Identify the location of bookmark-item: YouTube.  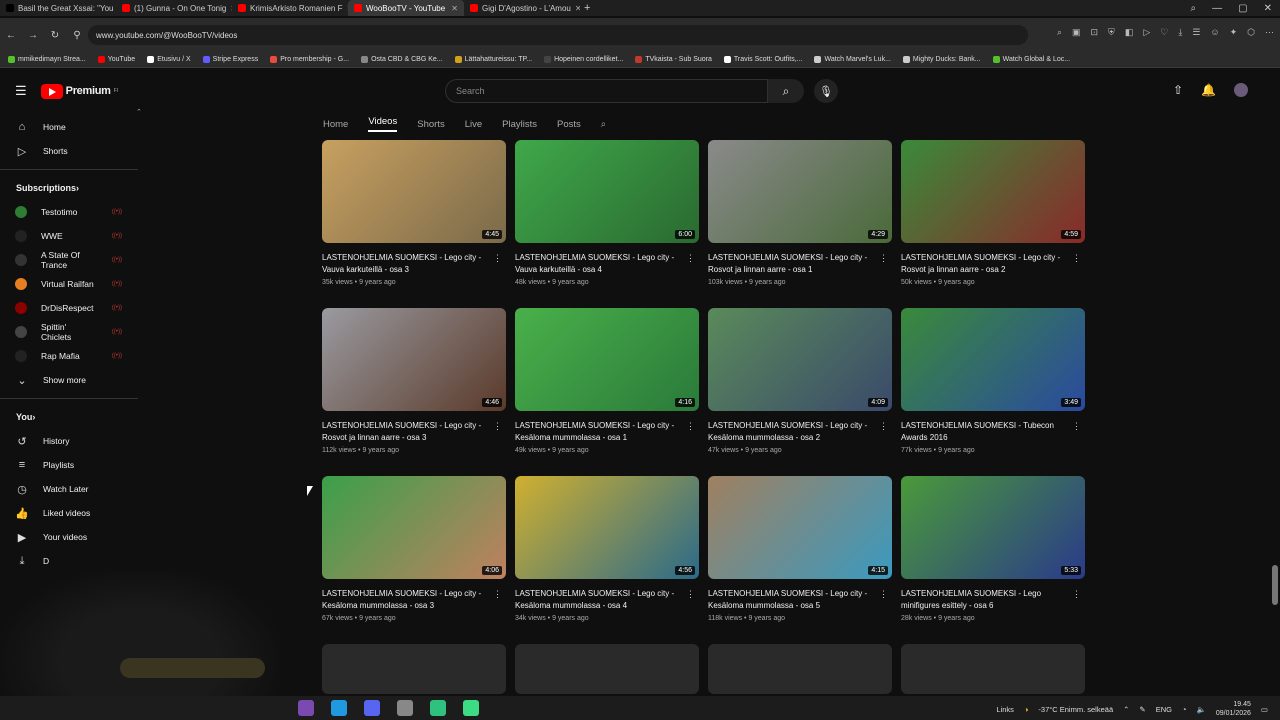
(116, 59).